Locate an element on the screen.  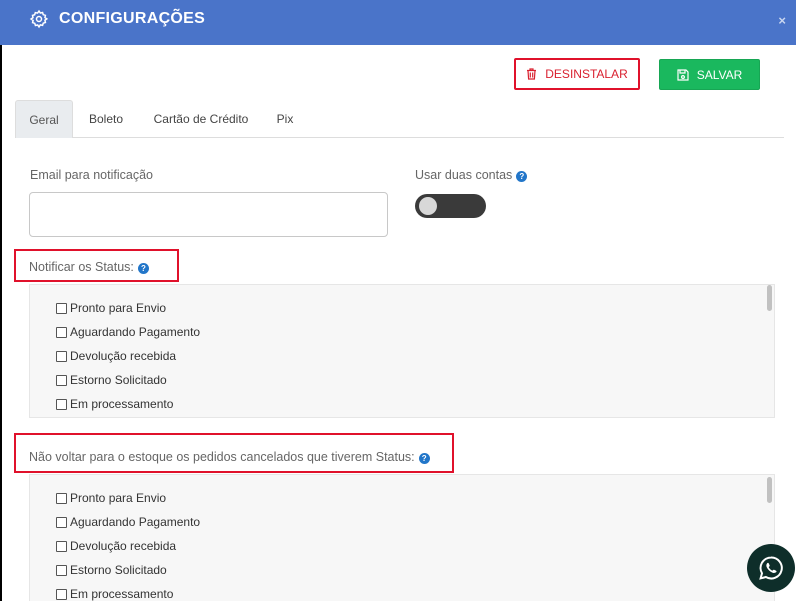
two-accounts-label: Usar duas contas? is located at coordinates (471, 175).